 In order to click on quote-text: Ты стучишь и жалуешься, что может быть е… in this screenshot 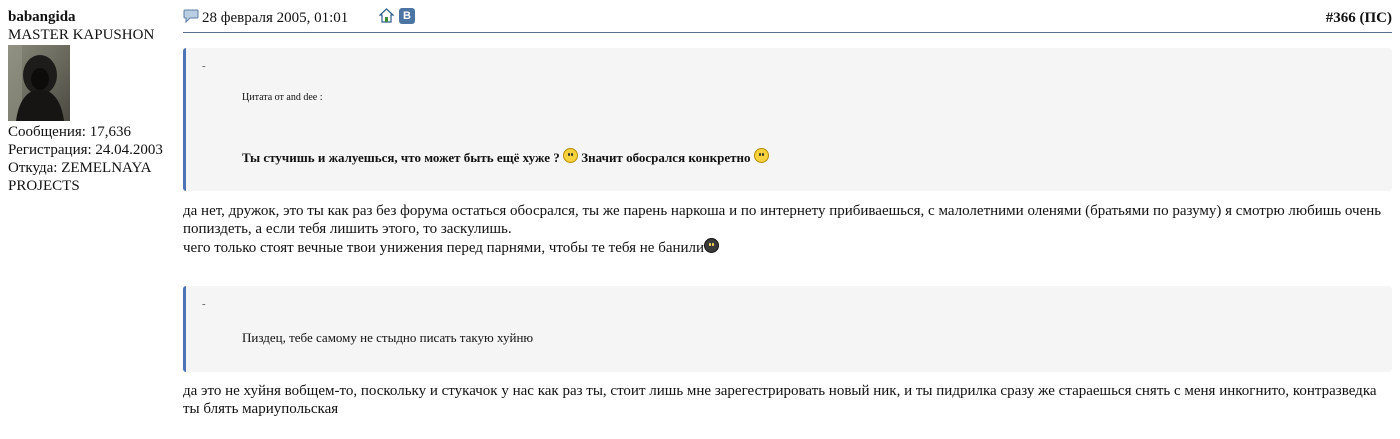, I will do `click(505, 157)`.